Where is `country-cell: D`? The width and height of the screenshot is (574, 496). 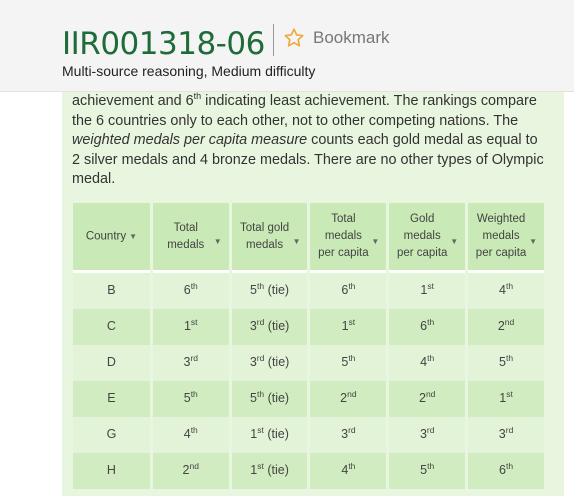 country-cell: D is located at coordinates (111, 363).